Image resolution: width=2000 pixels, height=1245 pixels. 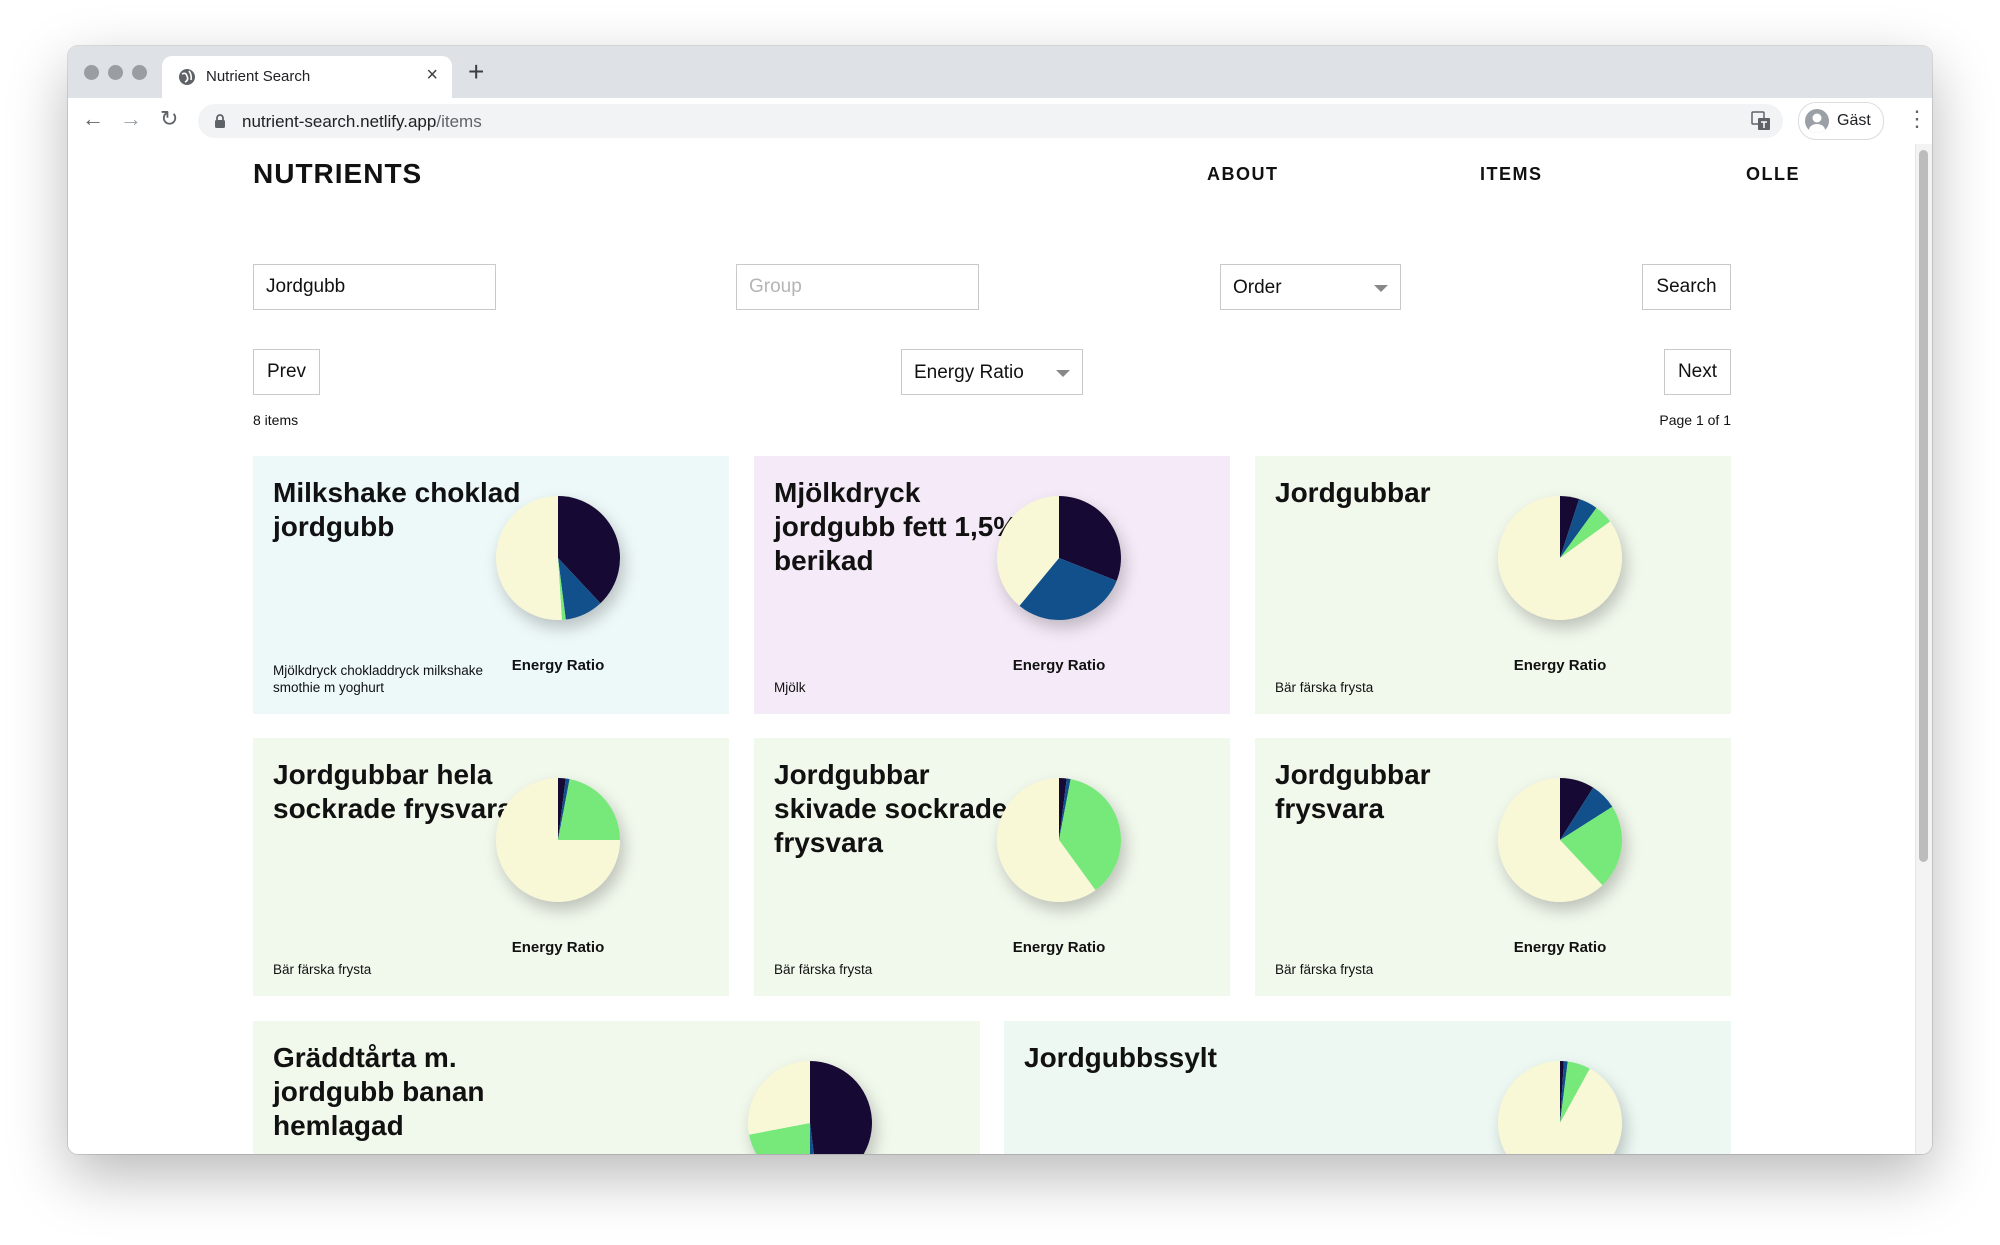 I want to click on translate-icon, so click(x=1761, y=121).